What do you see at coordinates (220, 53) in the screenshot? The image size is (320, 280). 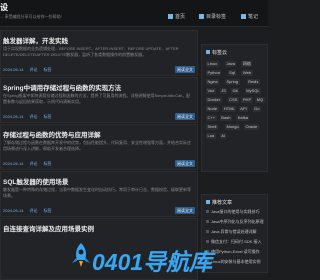 I see `panel-title: 标签云` at bounding box center [220, 53].